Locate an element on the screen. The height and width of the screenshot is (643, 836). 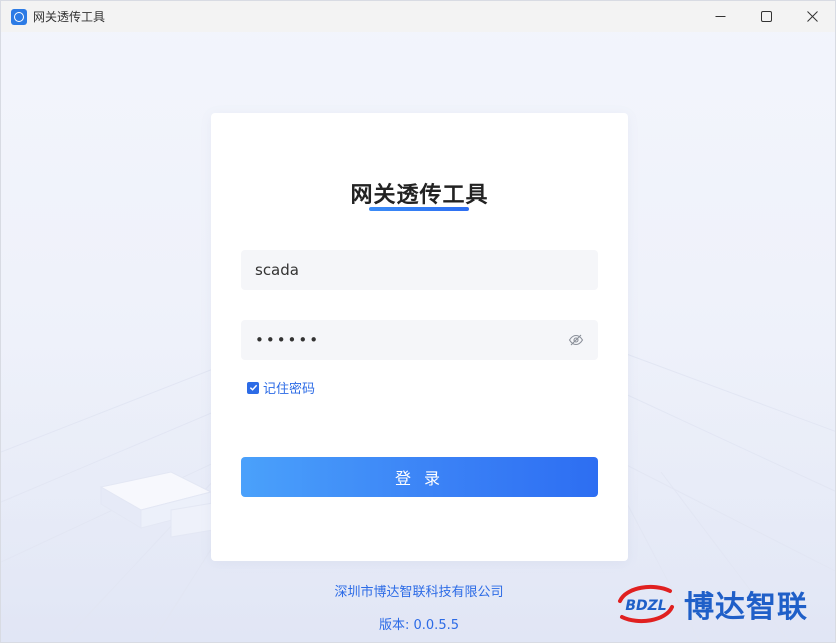
heading-underline is located at coordinates (419, 209).